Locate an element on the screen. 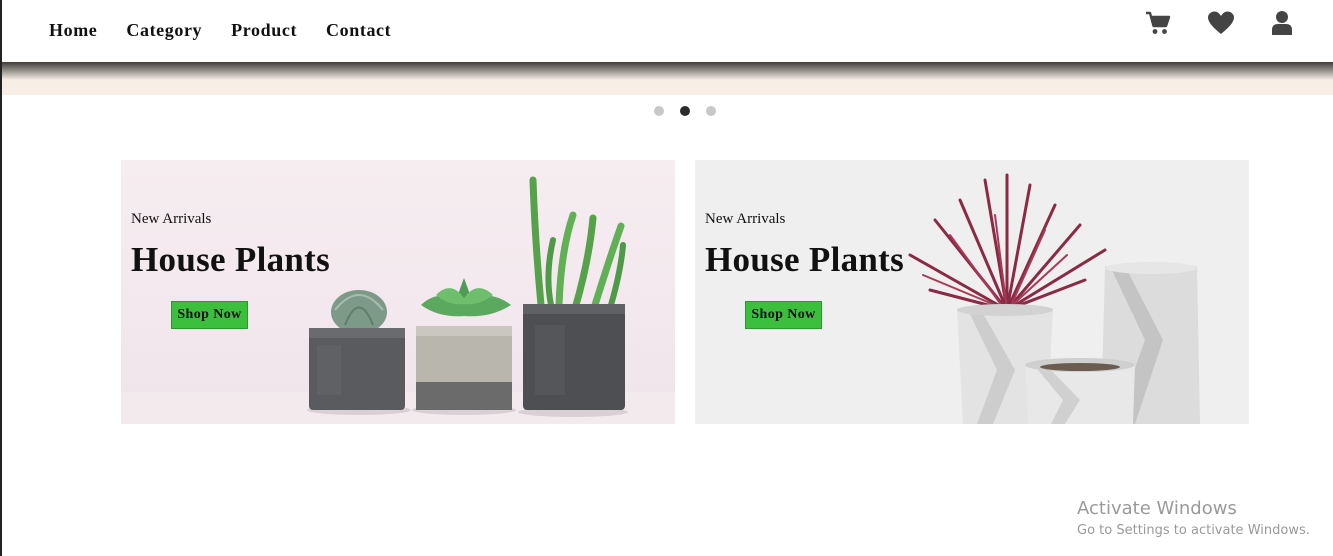  carousel-dots is located at coordinates (693, 111).